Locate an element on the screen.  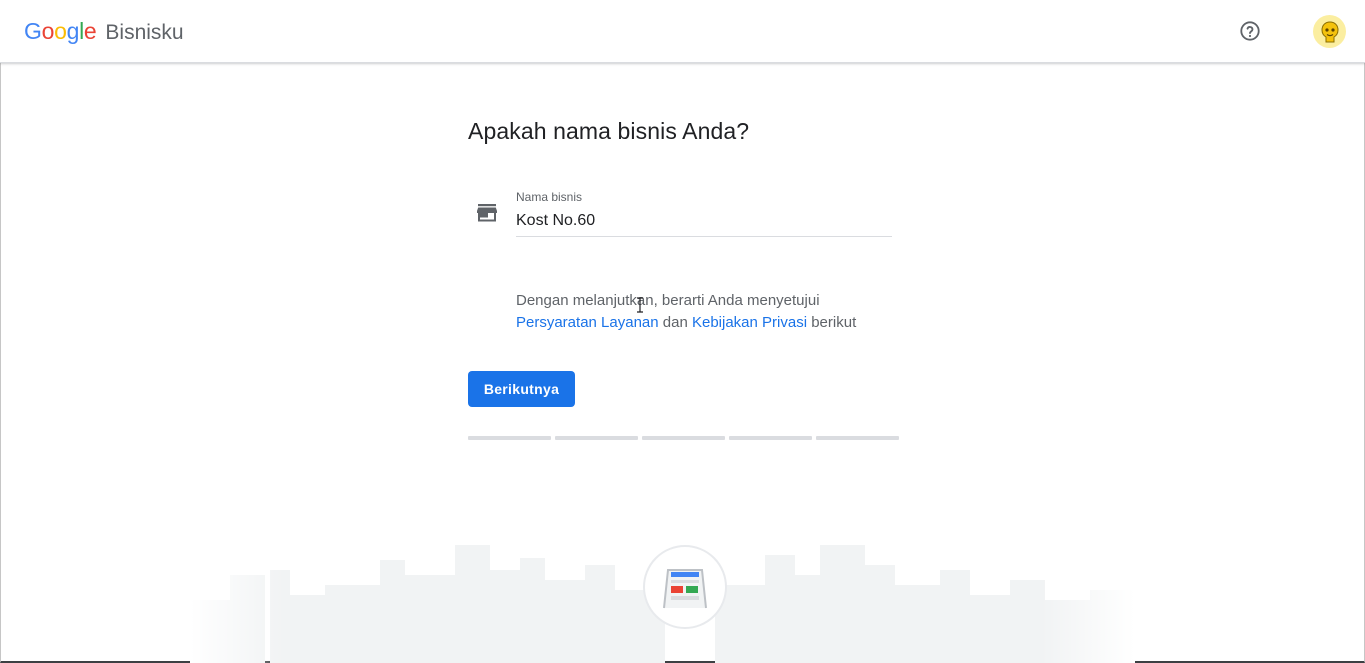
progress-indicator is located at coordinates (683, 438).